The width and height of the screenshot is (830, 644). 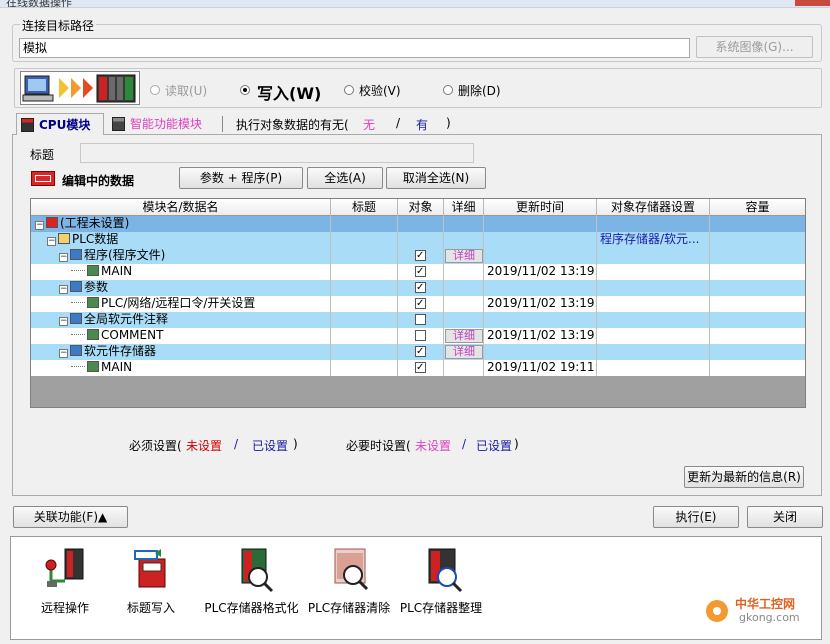 What do you see at coordinates (95, 223) in the screenshot?
I see `row-name: (工程未设置)` at bounding box center [95, 223].